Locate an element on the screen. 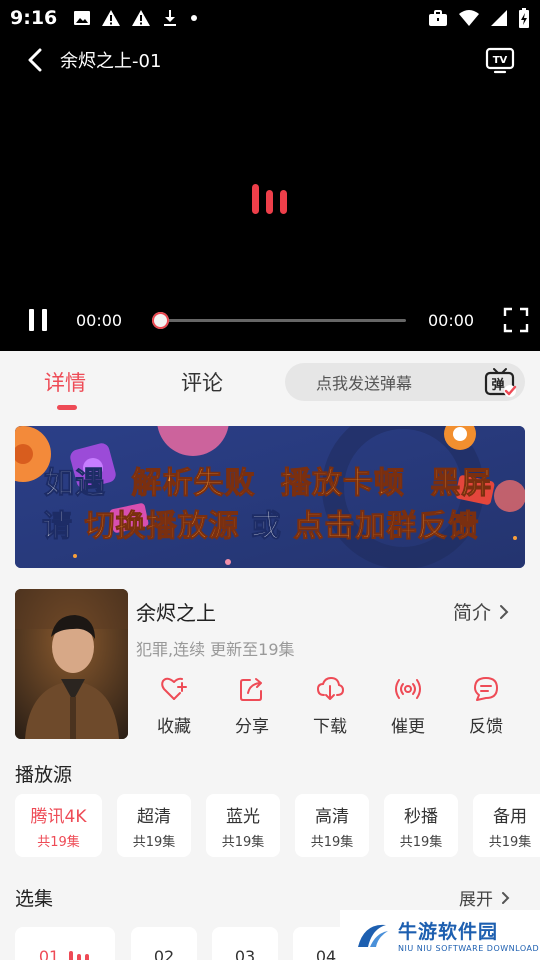  episode-label: 02 is located at coordinates (164, 953).